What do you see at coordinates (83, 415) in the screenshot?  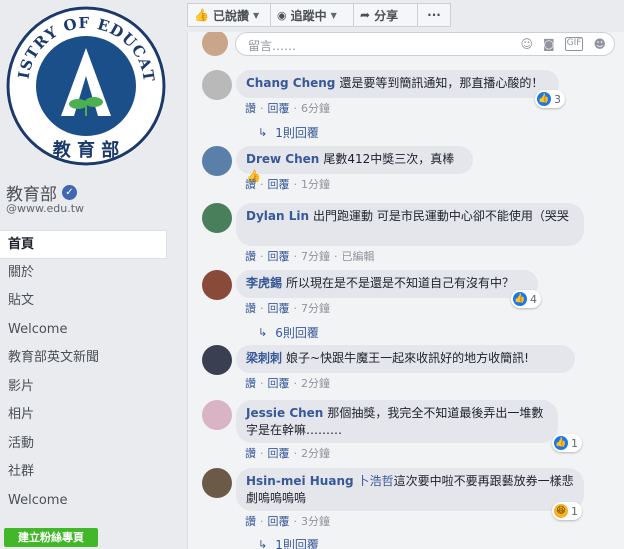 I see `nav-photos: 相片` at bounding box center [83, 415].